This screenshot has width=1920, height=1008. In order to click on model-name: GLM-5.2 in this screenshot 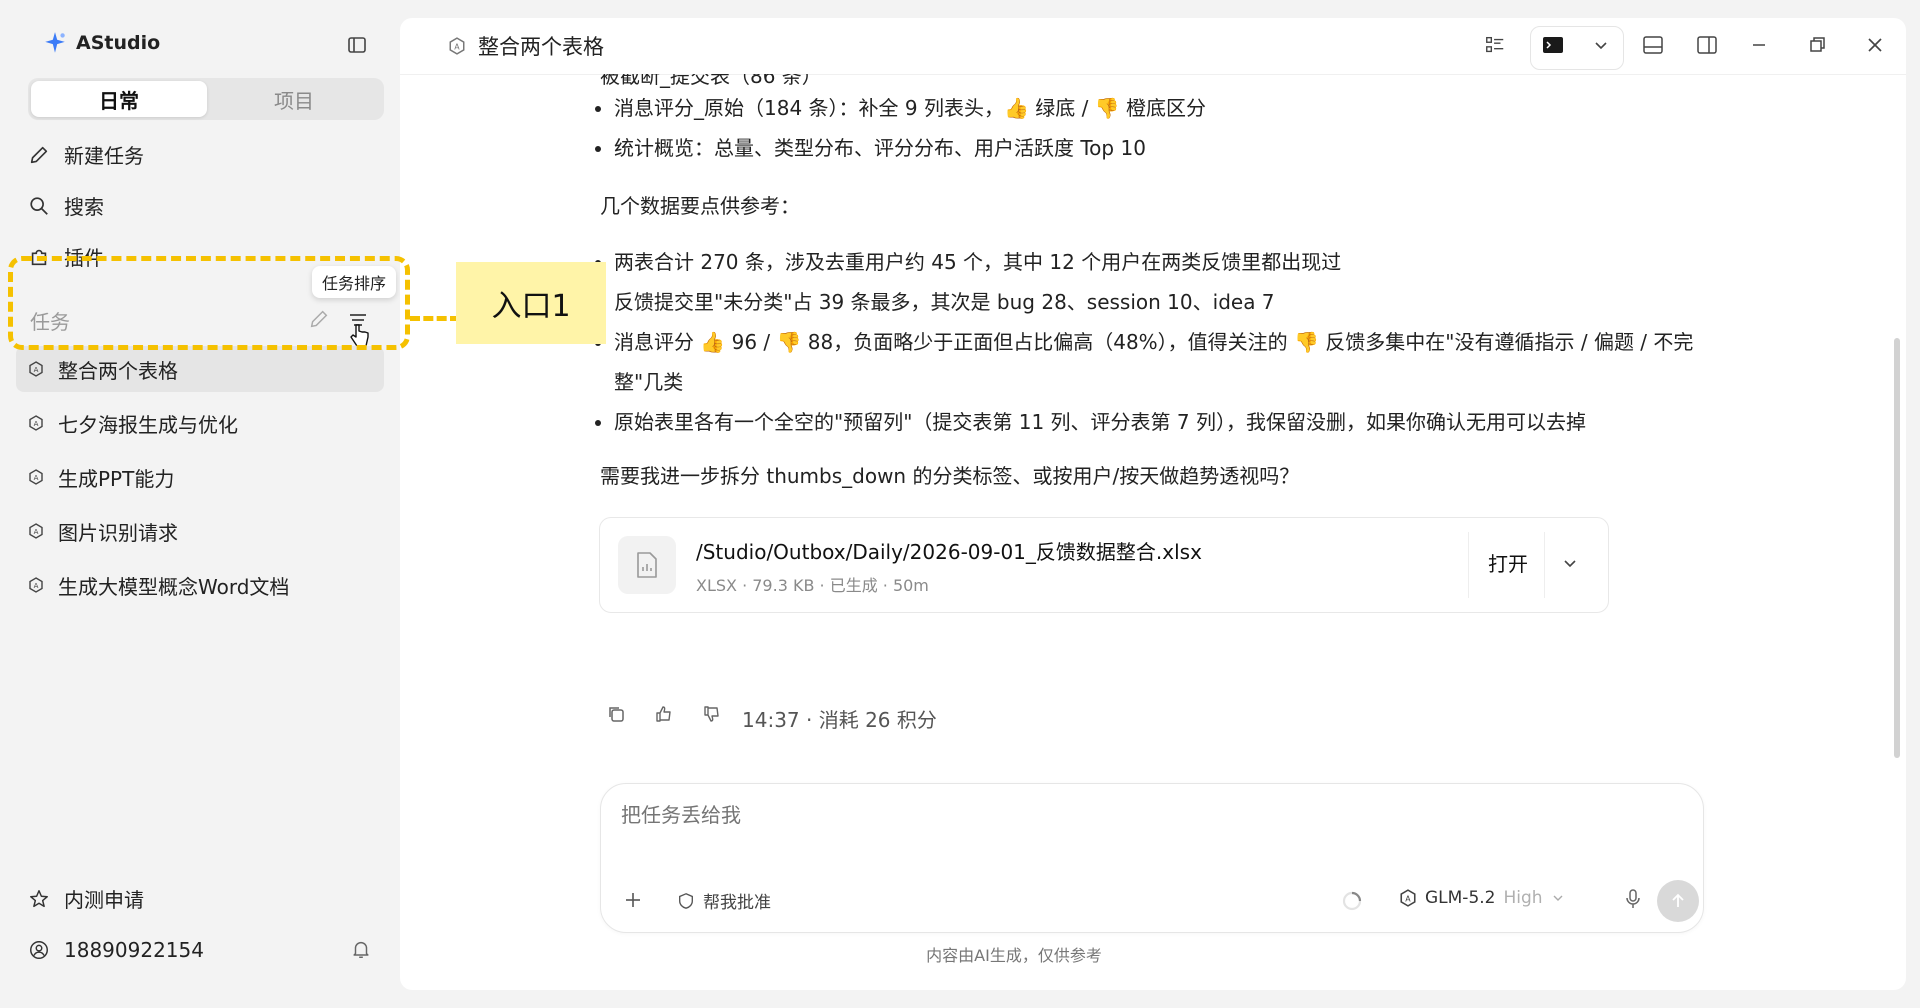, I will do `click(1460, 898)`.